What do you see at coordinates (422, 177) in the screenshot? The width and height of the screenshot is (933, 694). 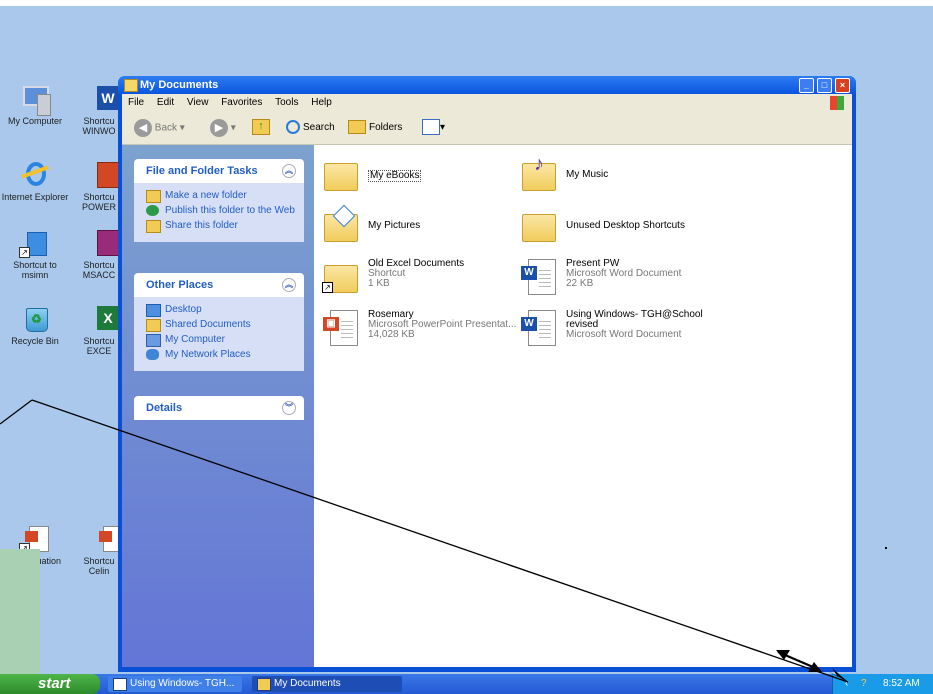 I see `file-item-my-ebooks: My eBooks` at bounding box center [422, 177].